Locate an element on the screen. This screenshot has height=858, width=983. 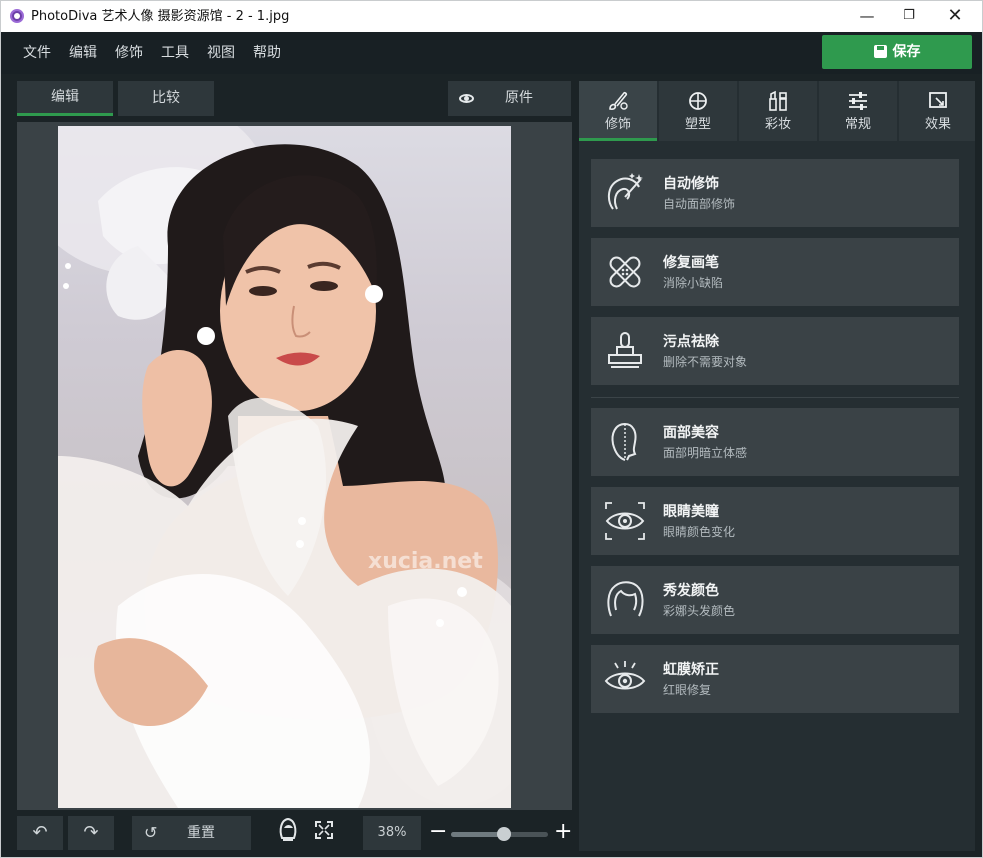
menu-edit: 编辑 is located at coordinates (83, 53).